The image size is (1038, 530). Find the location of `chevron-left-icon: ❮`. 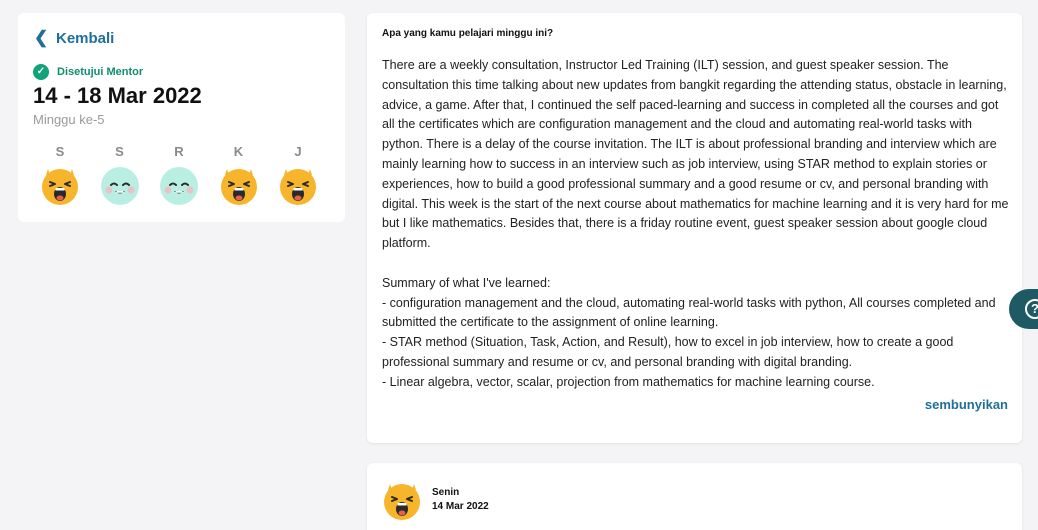

chevron-left-icon: ❮ is located at coordinates (41, 37).